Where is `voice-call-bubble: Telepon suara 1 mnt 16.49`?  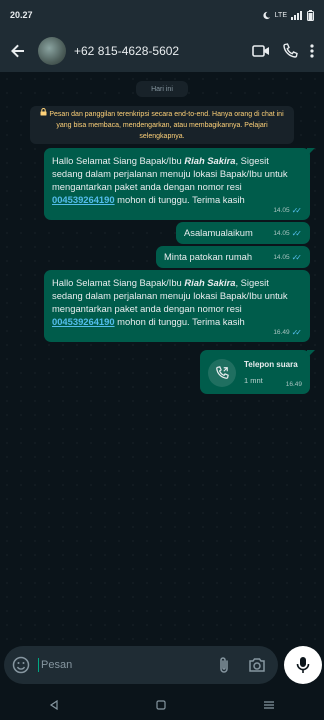
voice-call-bubble: Telepon suara 1 mnt 16.49 is located at coordinates (257, 372).